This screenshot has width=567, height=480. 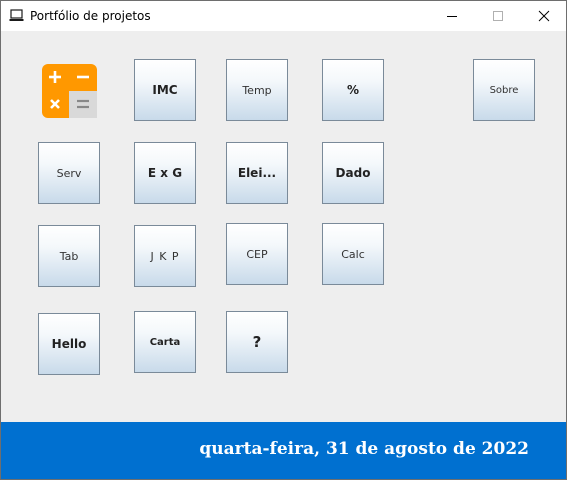 What do you see at coordinates (90, 16) in the screenshot?
I see `window-title: Portfólio de projetos` at bounding box center [90, 16].